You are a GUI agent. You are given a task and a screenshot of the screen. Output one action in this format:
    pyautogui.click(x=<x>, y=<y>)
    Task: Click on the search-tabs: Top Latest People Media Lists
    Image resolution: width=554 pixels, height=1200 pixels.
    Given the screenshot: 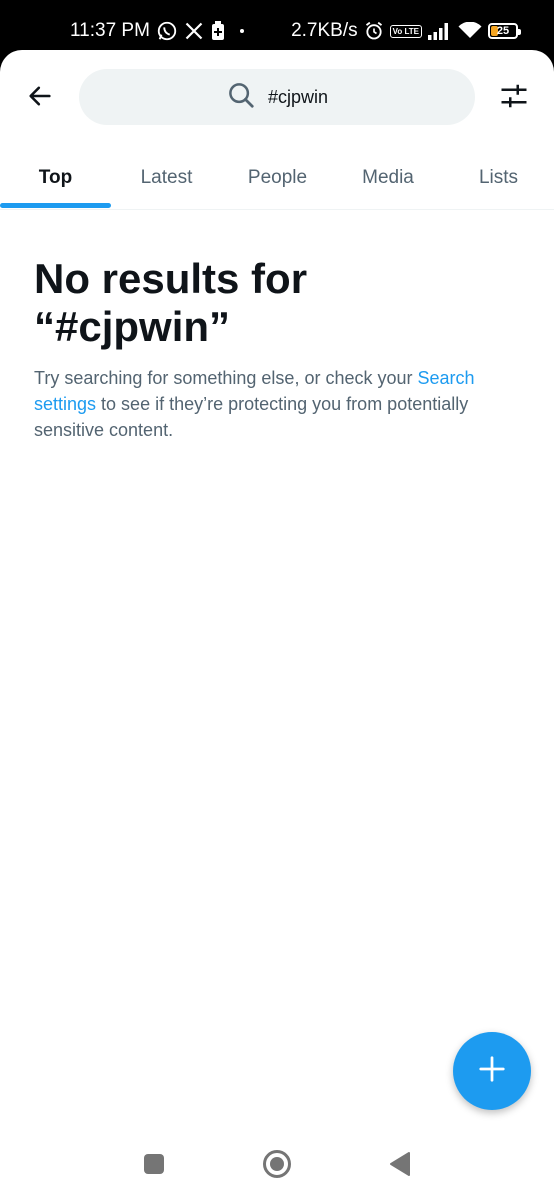 What is the action you would take?
    pyautogui.click(x=277, y=178)
    